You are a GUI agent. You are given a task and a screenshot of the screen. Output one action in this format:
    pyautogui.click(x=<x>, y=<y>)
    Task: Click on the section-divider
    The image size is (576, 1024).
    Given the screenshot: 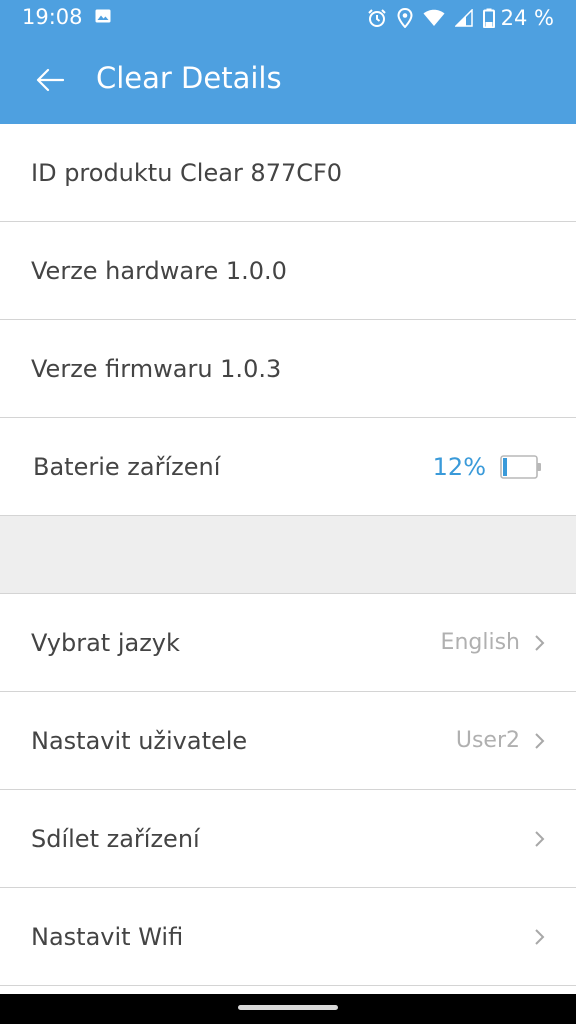 What is the action you would take?
    pyautogui.click(x=288, y=555)
    